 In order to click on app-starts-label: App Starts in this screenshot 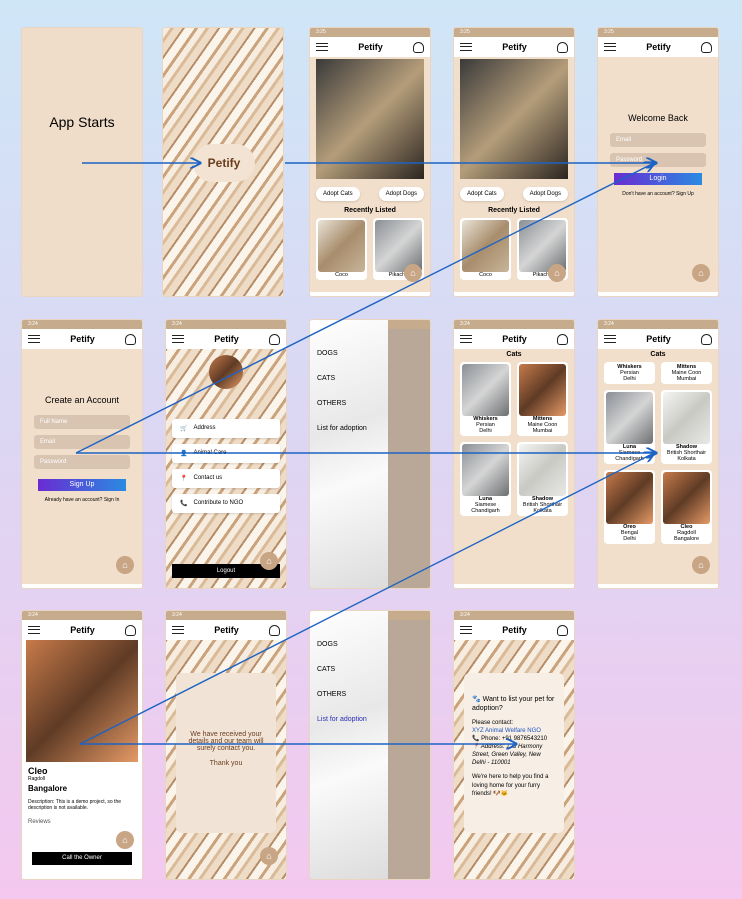, I will do `click(82, 122)`.